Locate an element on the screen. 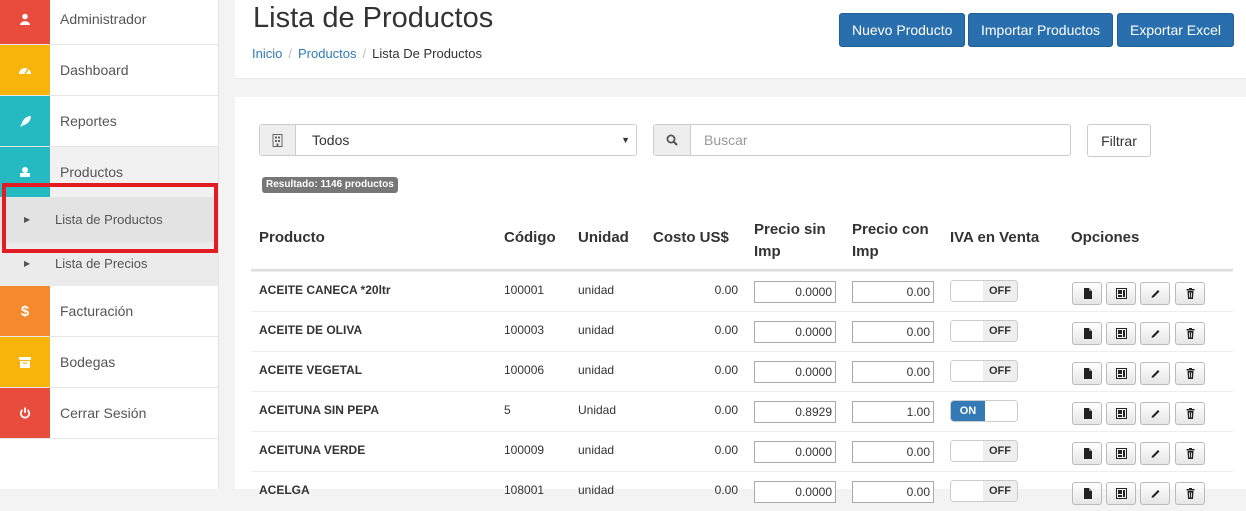  iva-toggle: ON is located at coordinates (984, 411).